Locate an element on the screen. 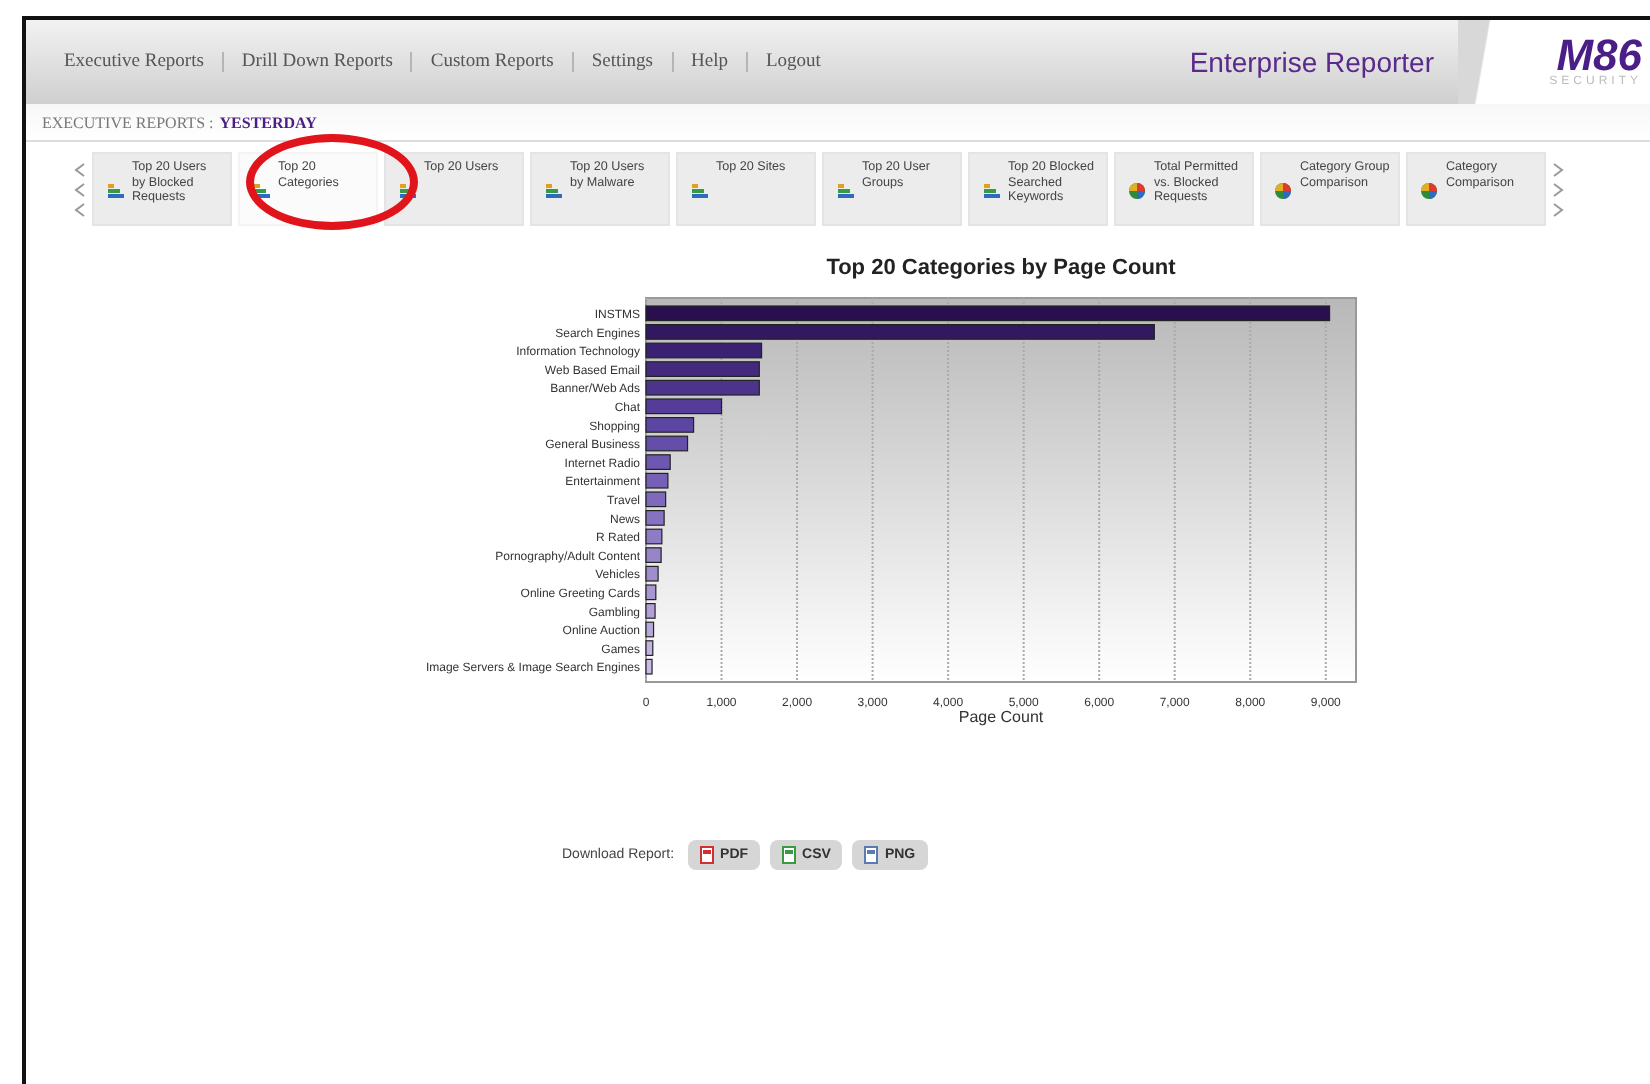 This screenshot has width=1650, height=1084. scroll-right-icon is located at coordinates (1558, 189).